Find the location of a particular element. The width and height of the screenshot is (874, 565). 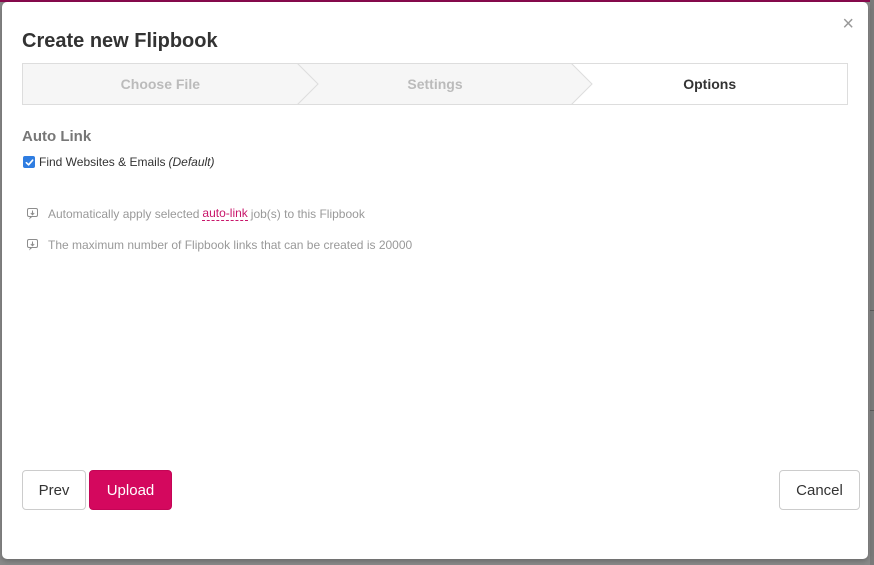

find-websites-emails-option: Find Websites & Emails (Default) is located at coordinates (119, 162).